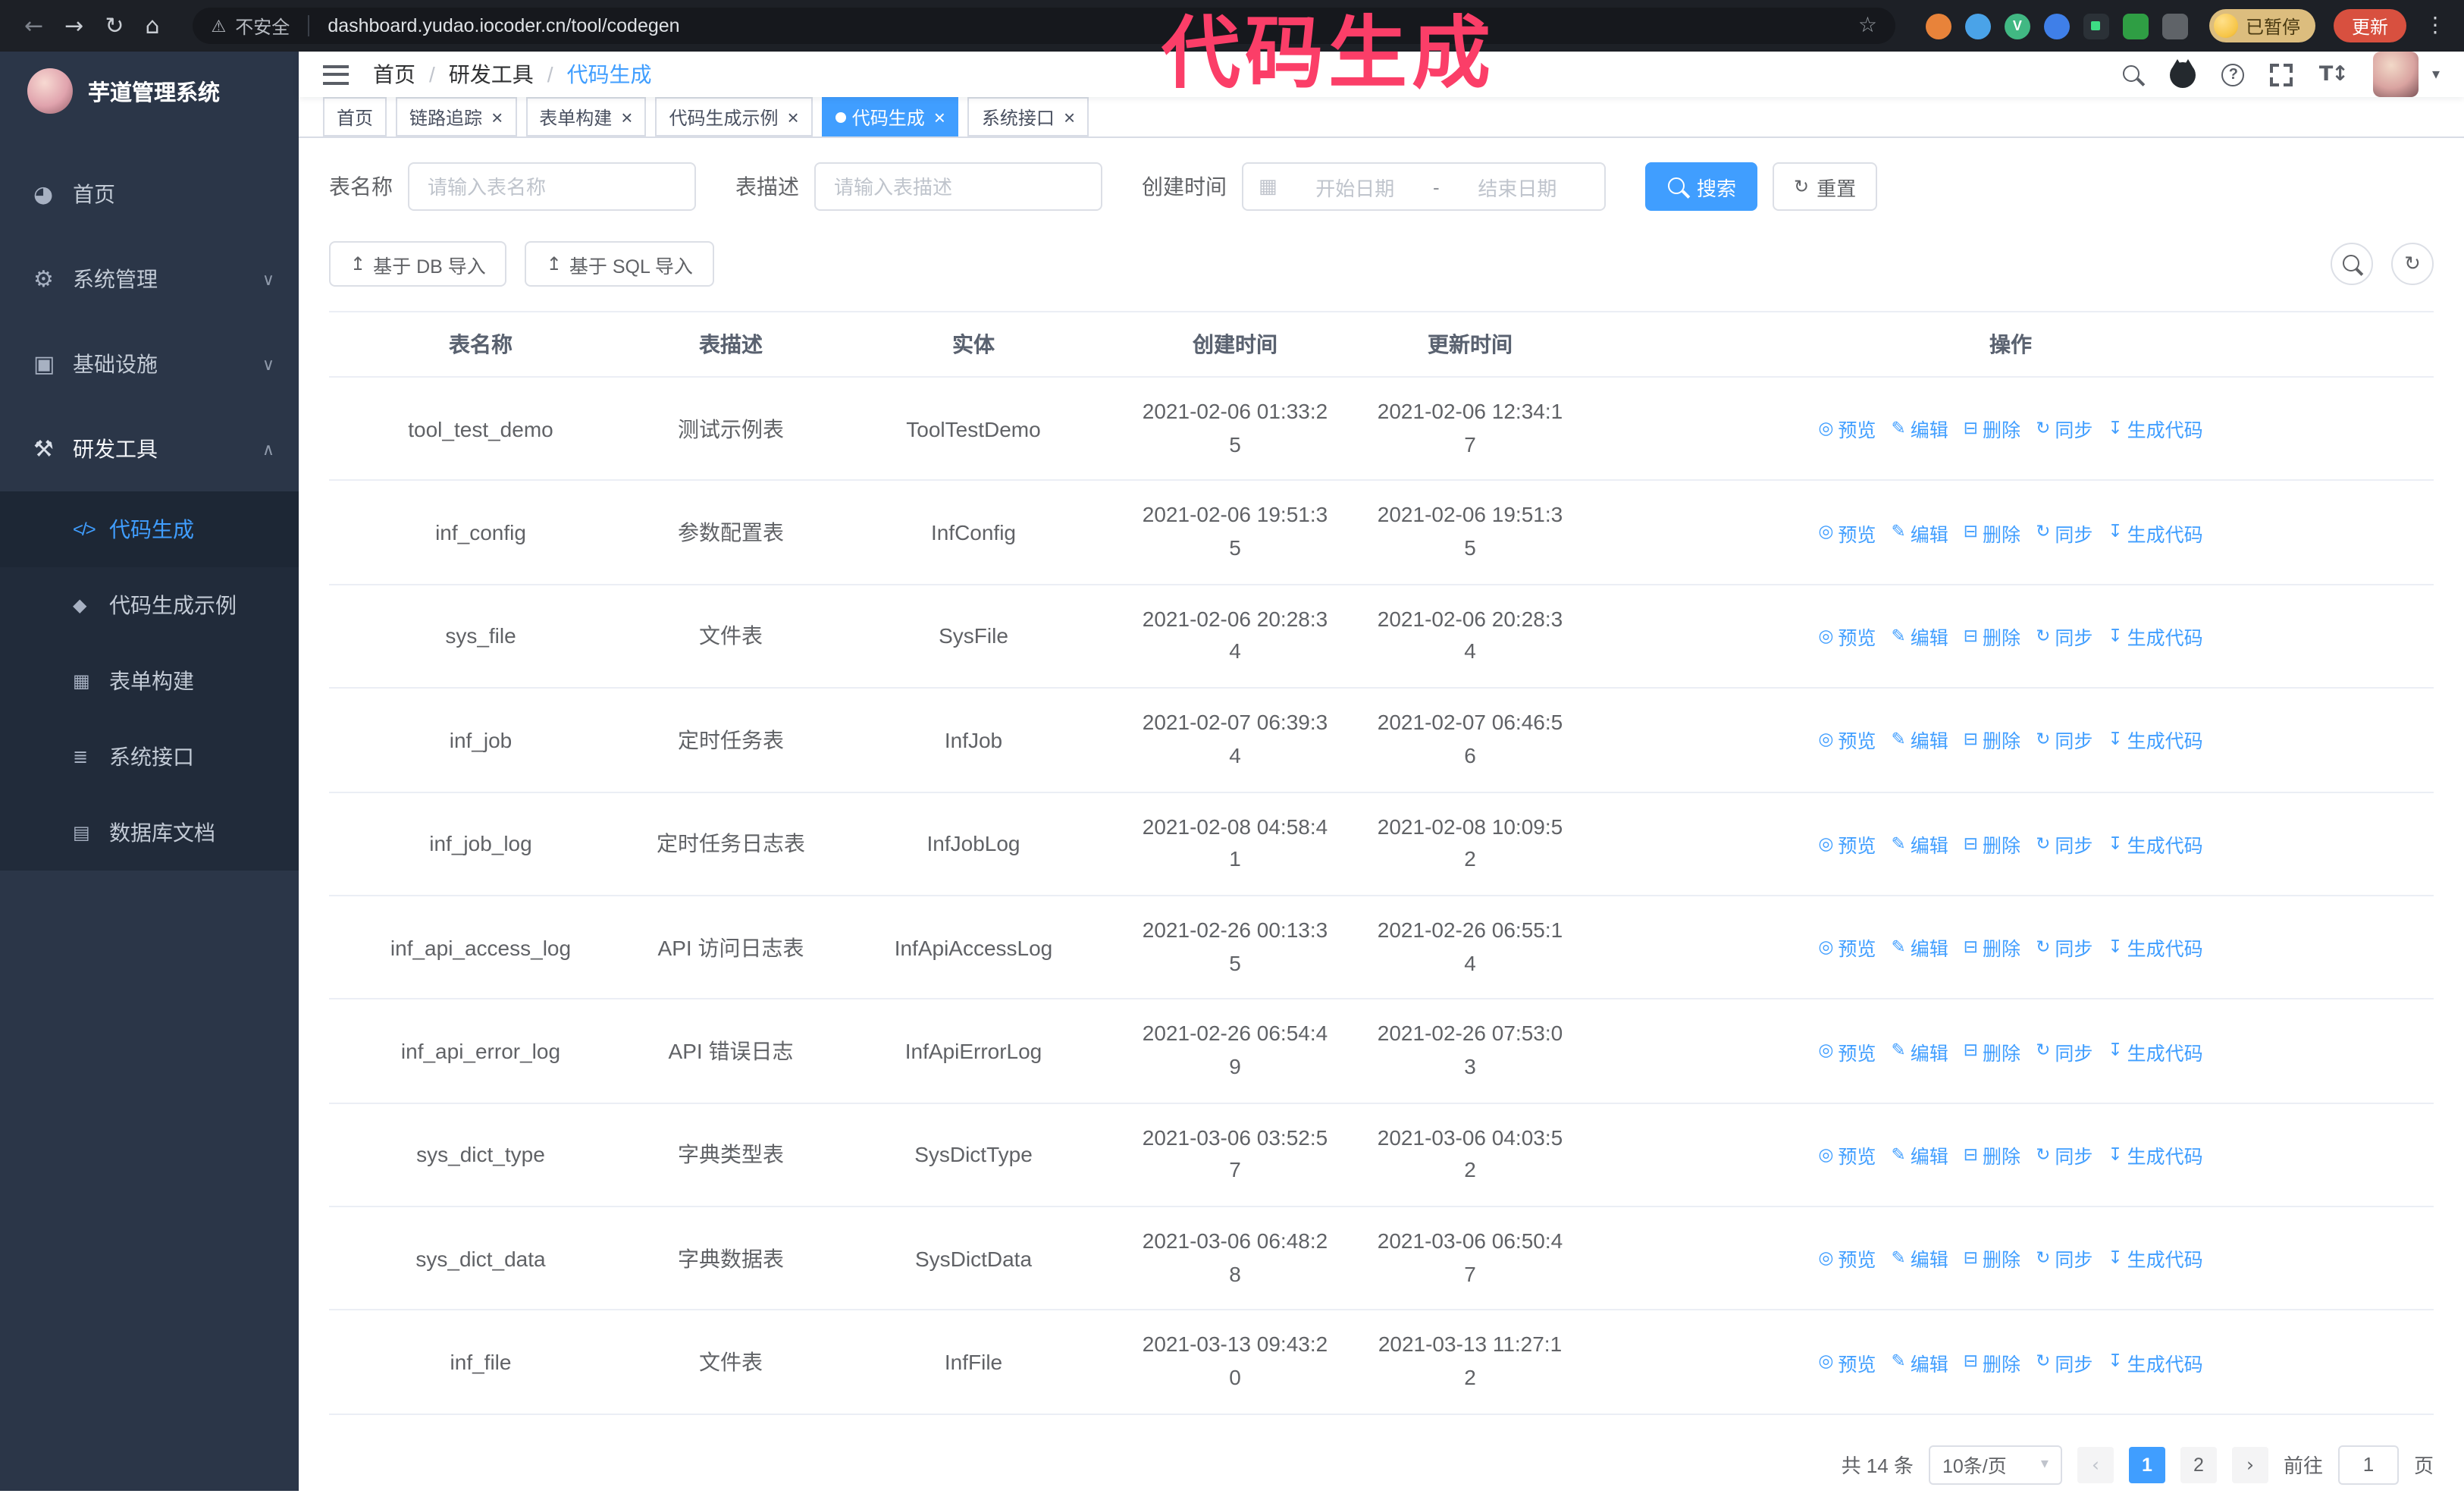  Describe the element at coordinates (1028, 116) in the screenshot. I see `tab-system-api: 系统接口 ×` at that location.